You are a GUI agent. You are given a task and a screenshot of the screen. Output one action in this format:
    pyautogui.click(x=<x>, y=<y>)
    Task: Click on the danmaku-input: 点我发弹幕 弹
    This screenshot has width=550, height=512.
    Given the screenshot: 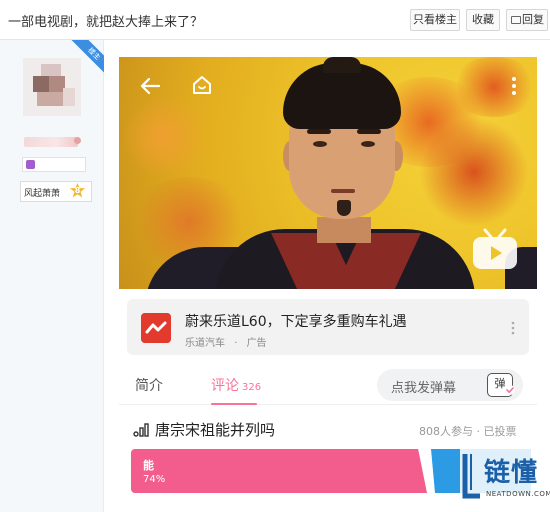 What is the action you would take?
    pyautogui.click(x=450, y=385)
    